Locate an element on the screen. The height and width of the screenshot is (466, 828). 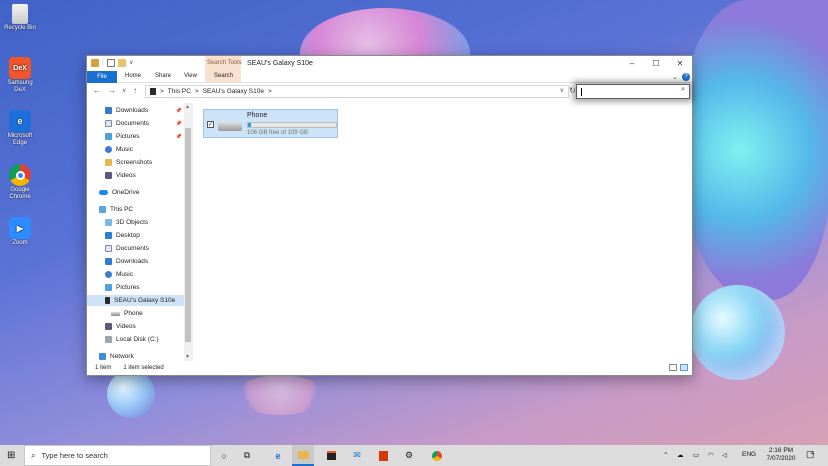
clock-time: 2:16 PM is located at coordinates (781, 450).